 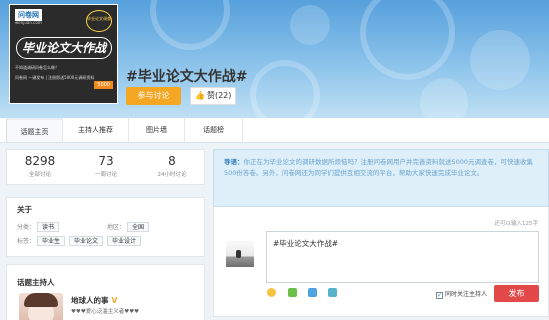 I want to click on stat-label: 一周讨论, so click(x=105, y=175).